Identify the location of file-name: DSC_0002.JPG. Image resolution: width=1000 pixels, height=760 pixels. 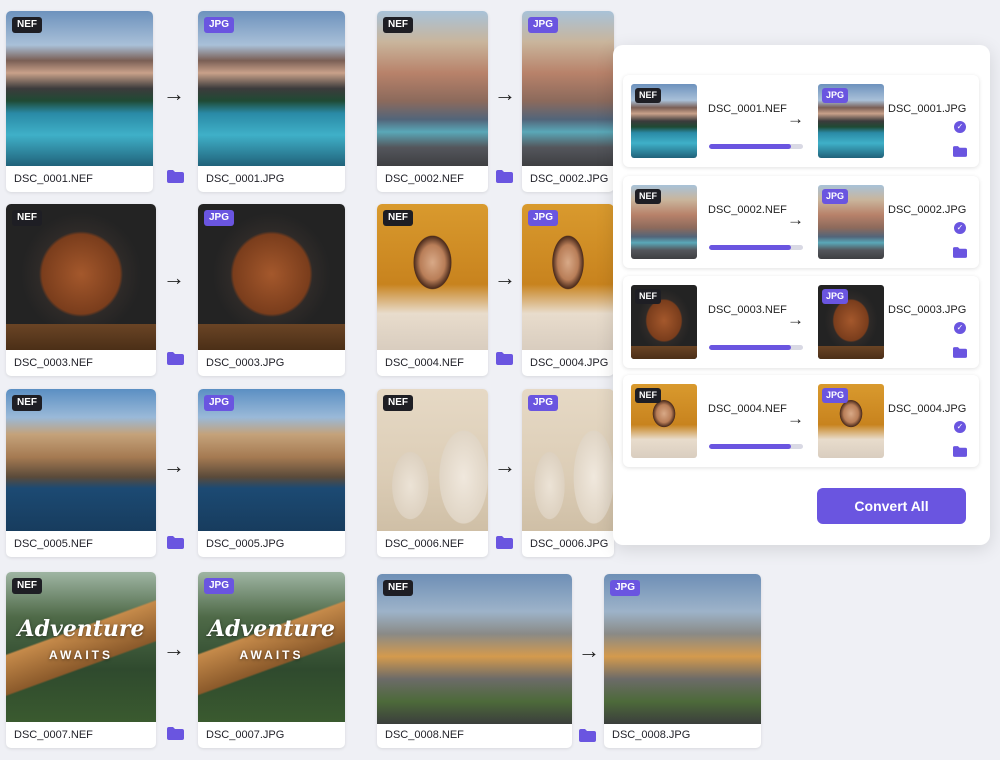
(569, 179).